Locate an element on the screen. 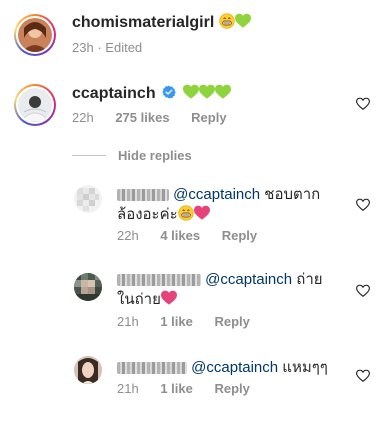 The image size is (382, 421). reply-text: @ccaptainch ชอบตาก ล้องอะค่ะ is located at coordinates (233, 205).